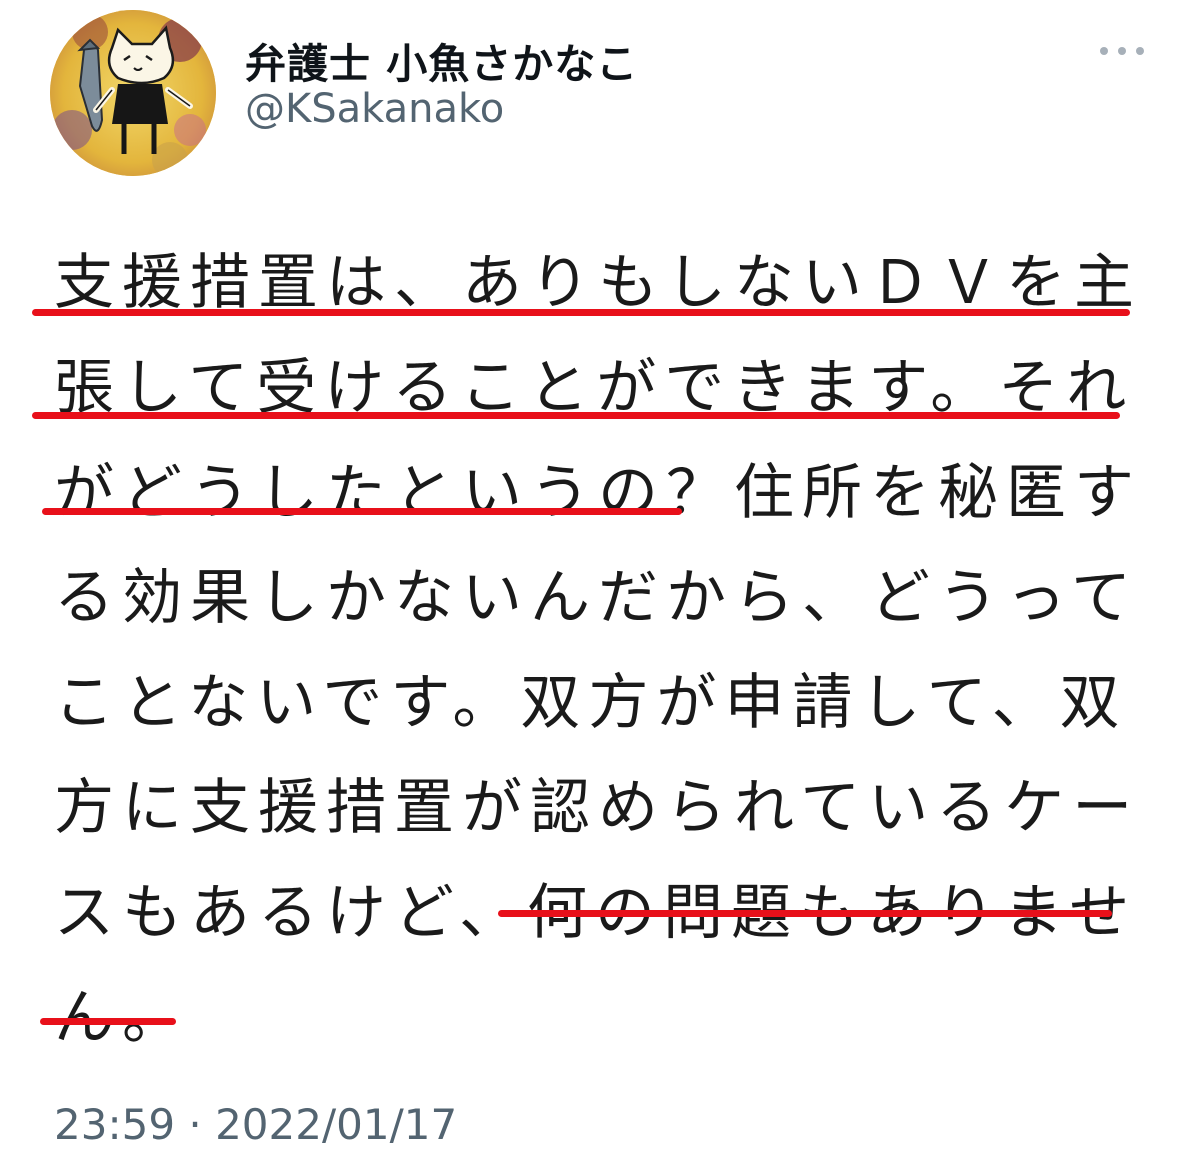 The height and width of the screenshot is (1174, 1200). Describe the element at coordinates (594, 388) in the screenshot. I see `tweet-line: 張して受けることができます。それ` at that location.